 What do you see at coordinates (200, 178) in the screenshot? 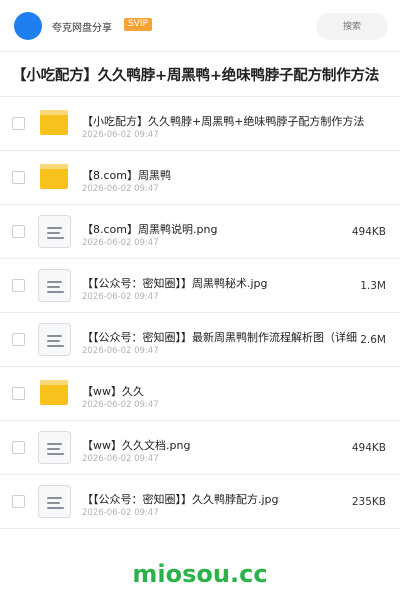
I see `list-item: 【8.com】周黑鸭 2026-06-02 09:47` at bounding box center [200, 178].